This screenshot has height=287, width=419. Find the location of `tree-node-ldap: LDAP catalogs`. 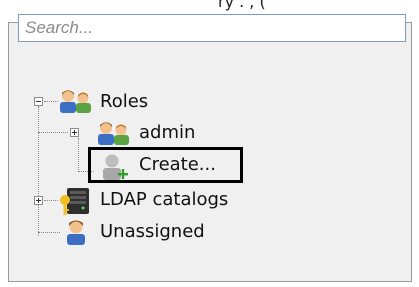

tree-node-ldap: LDAP catalogs is located at coordinates (164, 200).